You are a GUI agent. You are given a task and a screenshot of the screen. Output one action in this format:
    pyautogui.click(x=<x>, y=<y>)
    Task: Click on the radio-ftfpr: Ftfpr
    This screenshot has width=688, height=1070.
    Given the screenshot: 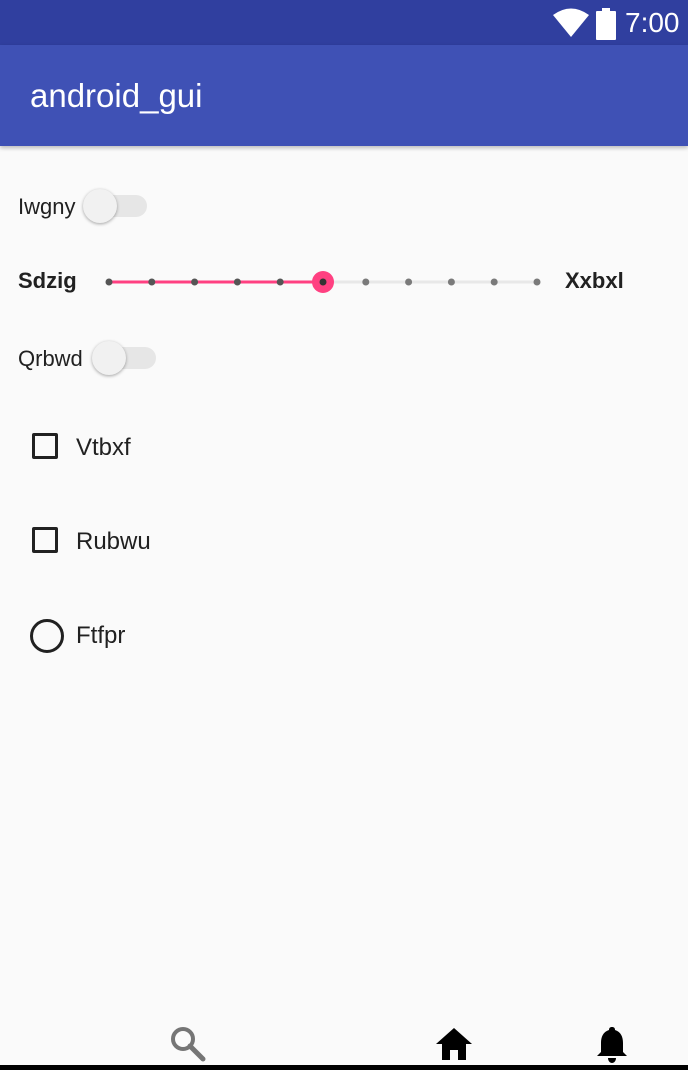 What is the action you would take?
    pyautogui.click(x=130, y=636)
    